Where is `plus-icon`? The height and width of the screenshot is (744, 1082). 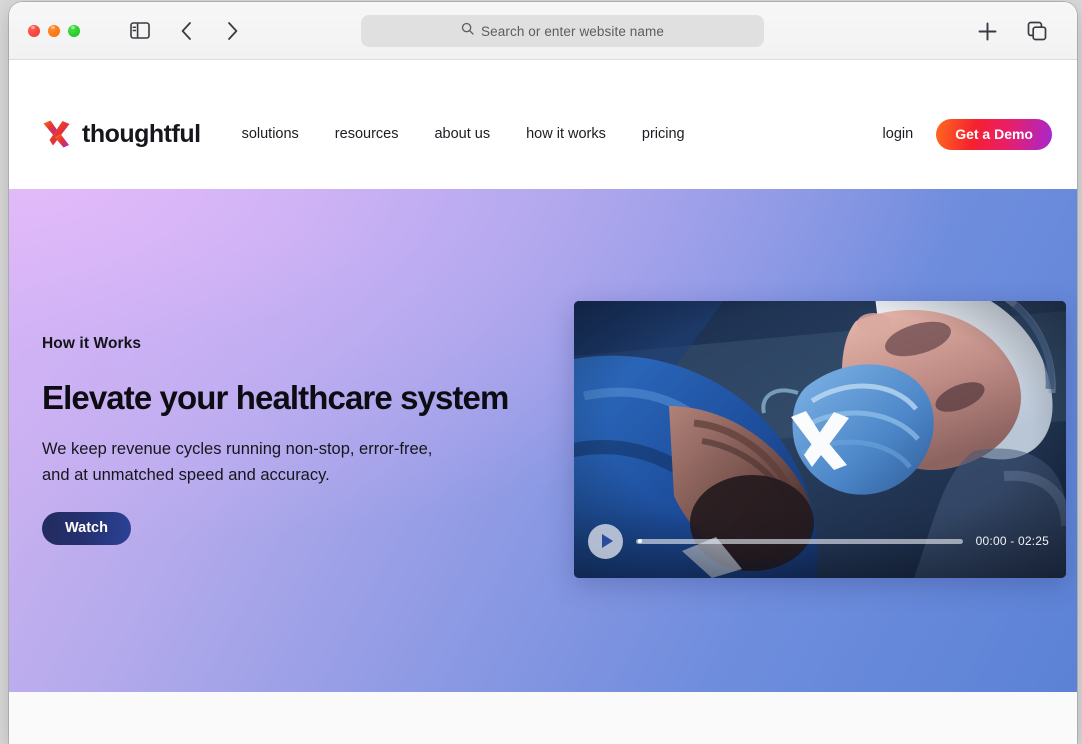
plus-icon is located at coordinates (987, 31).